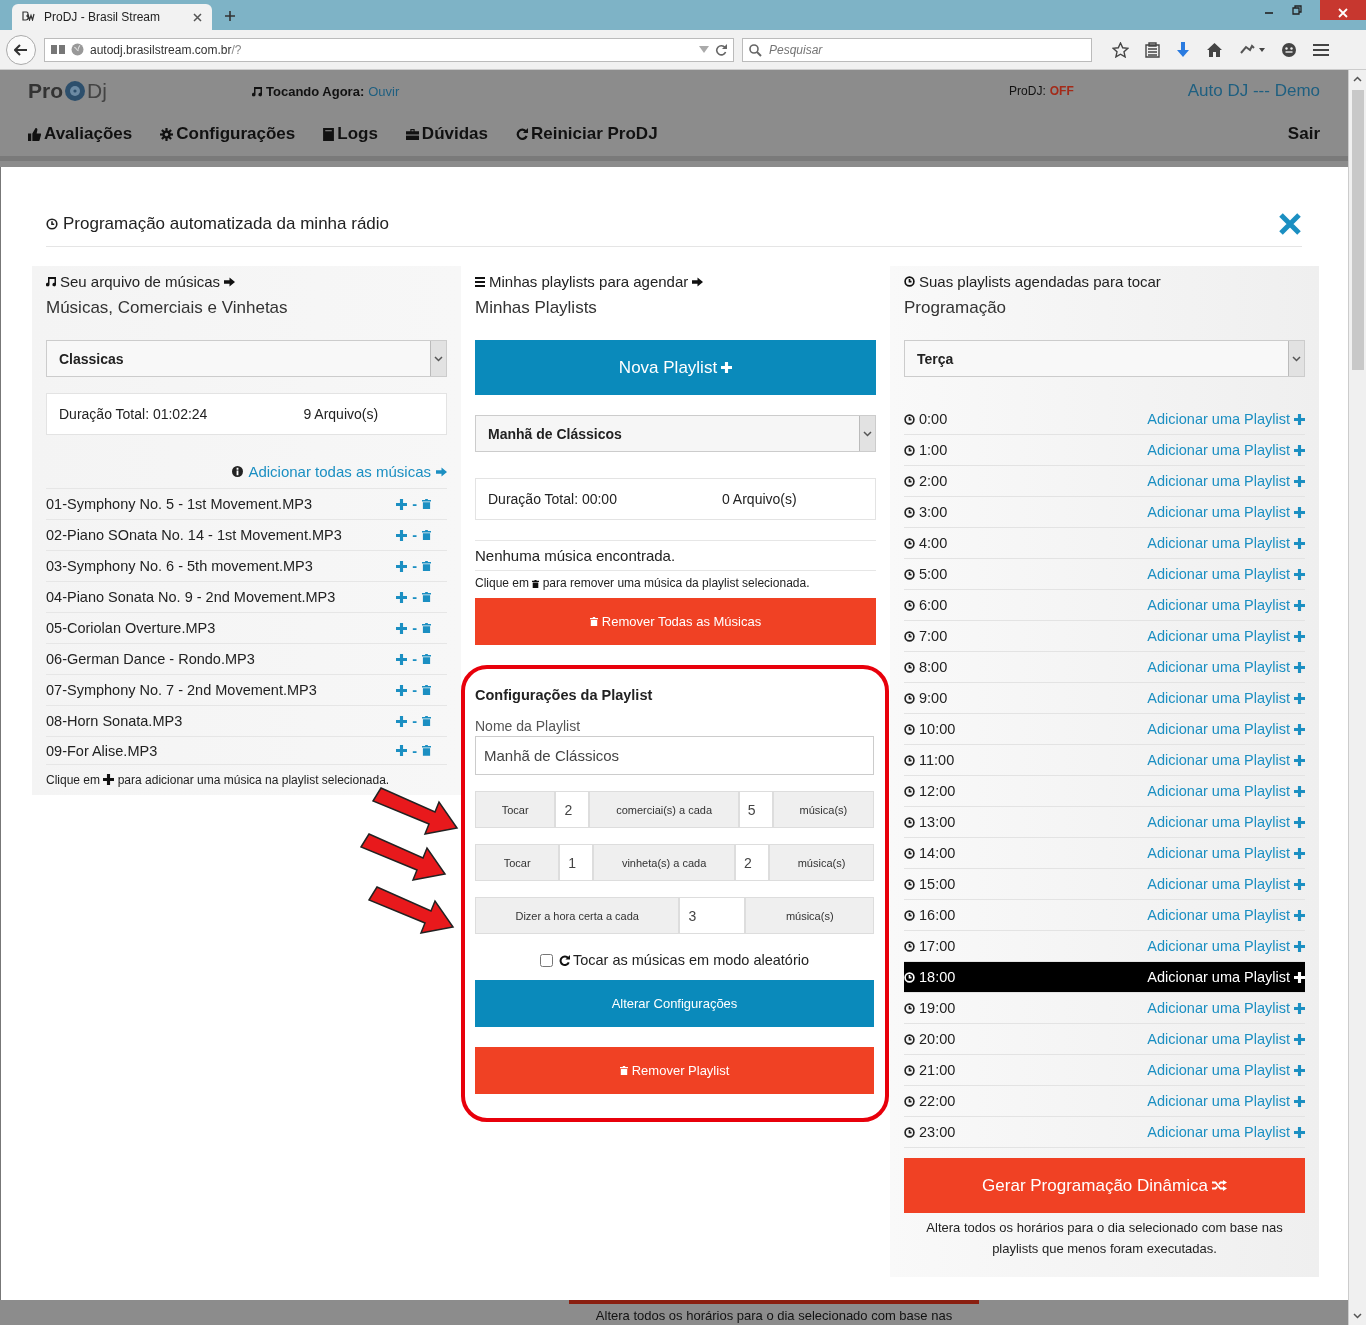  Describe the element at coordinates (755, 809) in the screenshot. I see `number-field: 5` at that location.